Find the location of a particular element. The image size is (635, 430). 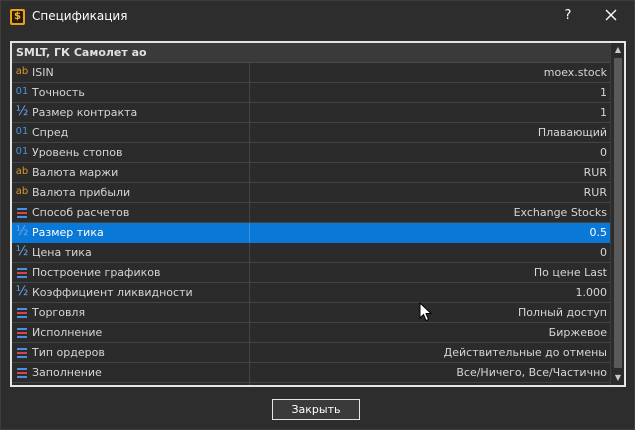

table-row: 01 Уровень стопов 0 is located at coordinates (311, 153).